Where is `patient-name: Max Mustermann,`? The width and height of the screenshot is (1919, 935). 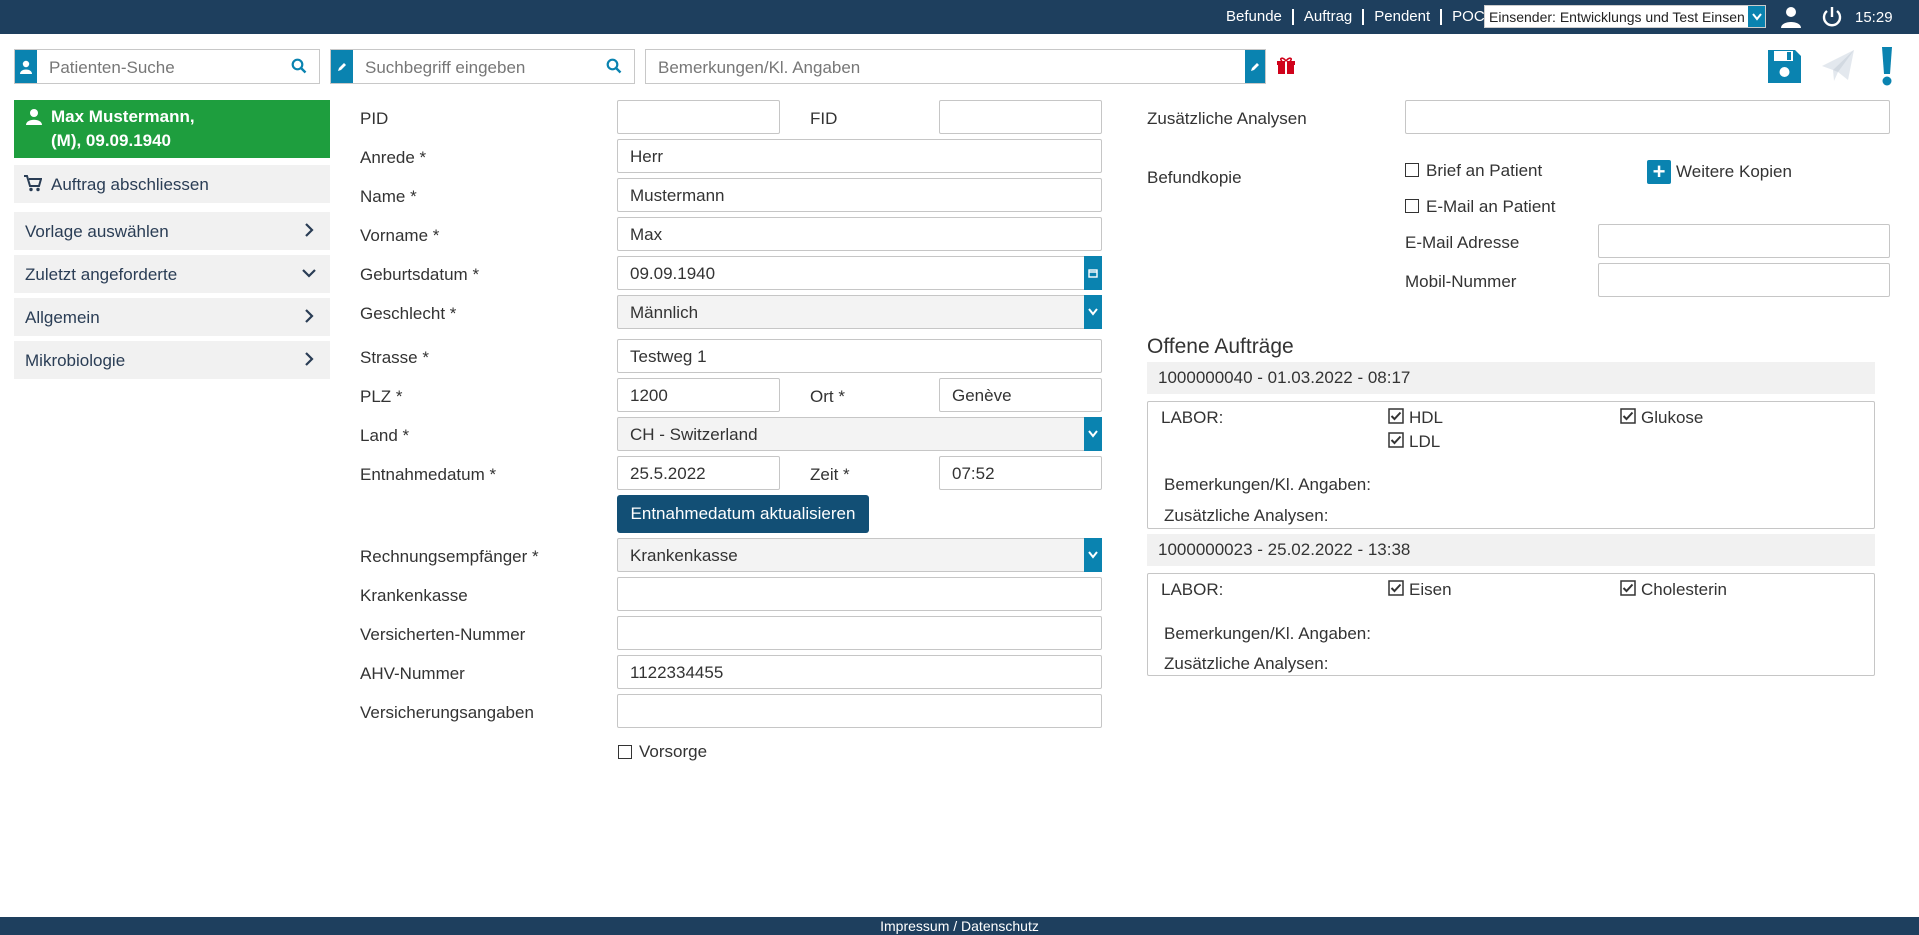 patient-name: Max Mustermann, is located at coordinates (123, 116).